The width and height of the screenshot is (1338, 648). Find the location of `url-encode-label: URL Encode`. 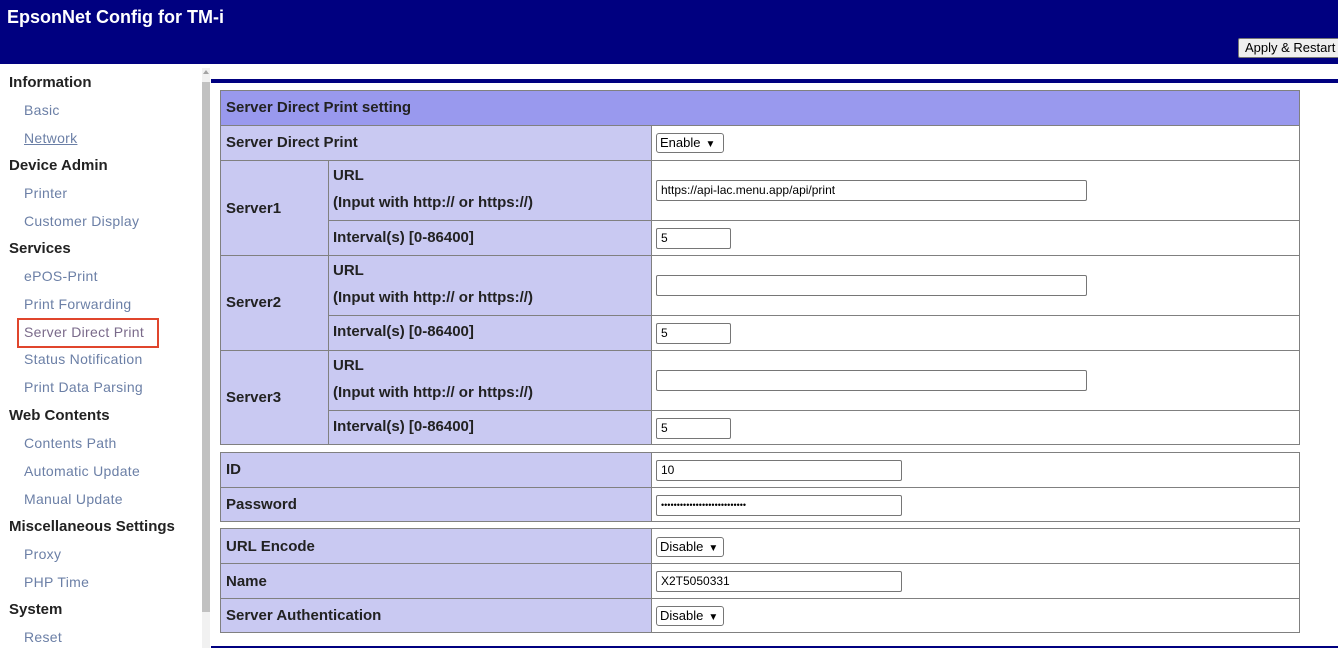

url-encode-label: URL Encode is located at coordinates (270, 546).